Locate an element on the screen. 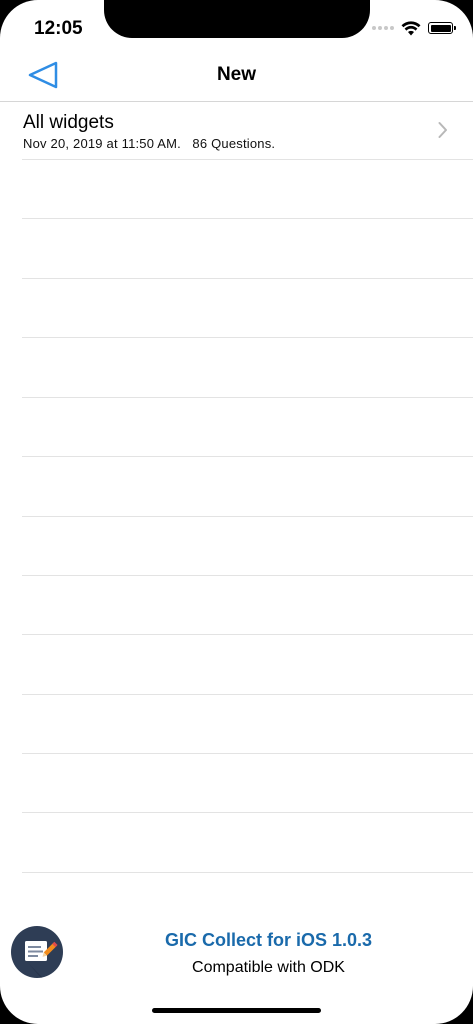 This screenshot has width=473, height=1024. chevron-right-icon is located at coordinates (442, 130).